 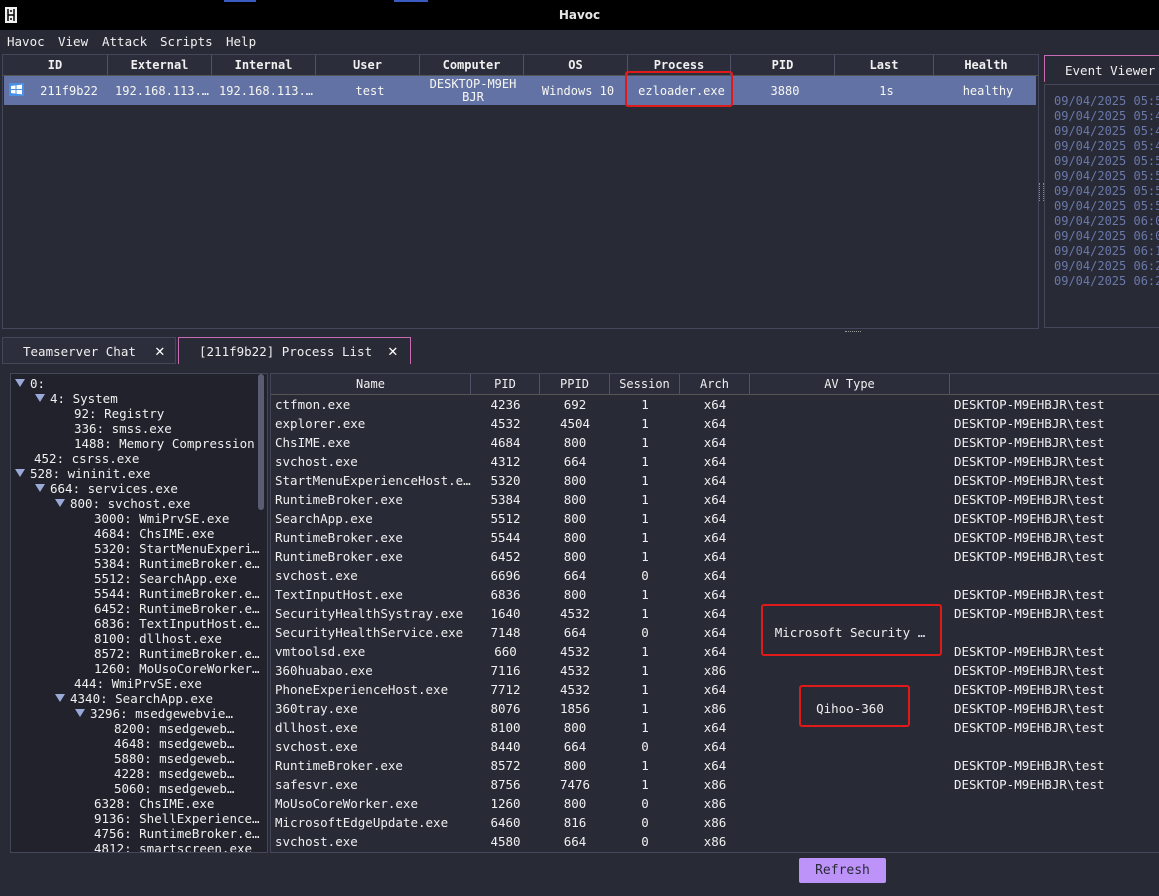 What do you see at coordinates (715, 384) in the screenshot?
I see `column-header-arch: Arch` at bounding box center [715, 384].